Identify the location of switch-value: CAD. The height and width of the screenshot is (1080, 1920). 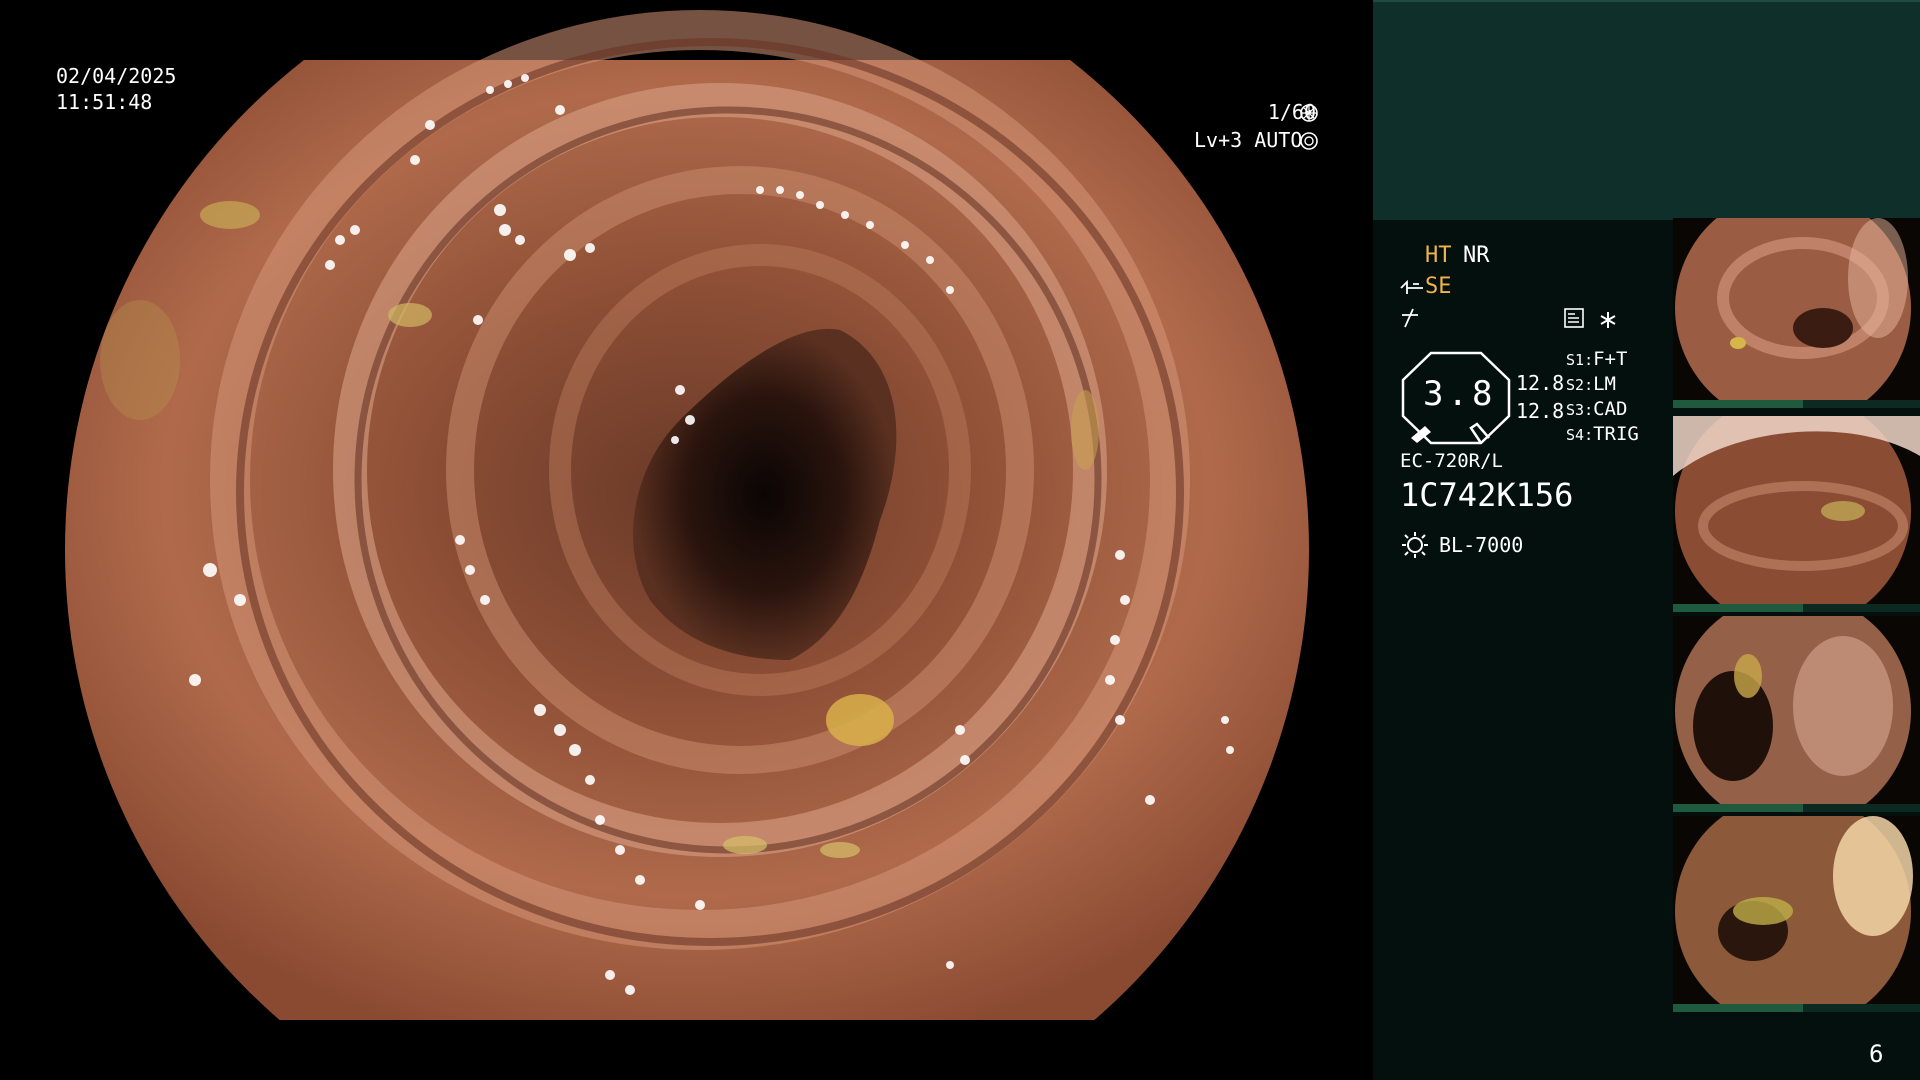
(1610, 409).